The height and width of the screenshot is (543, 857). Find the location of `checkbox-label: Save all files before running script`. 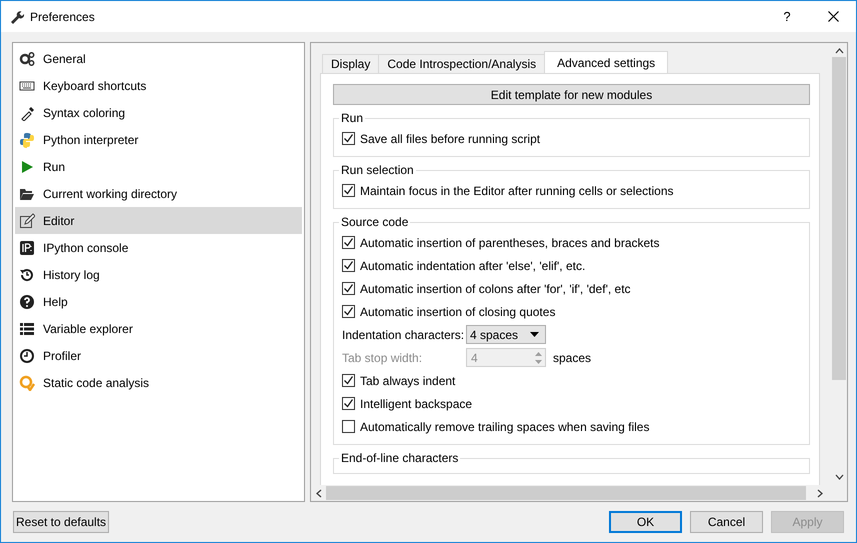

checkbox-label: Save all files before running script is located at coordinates (450, 139).